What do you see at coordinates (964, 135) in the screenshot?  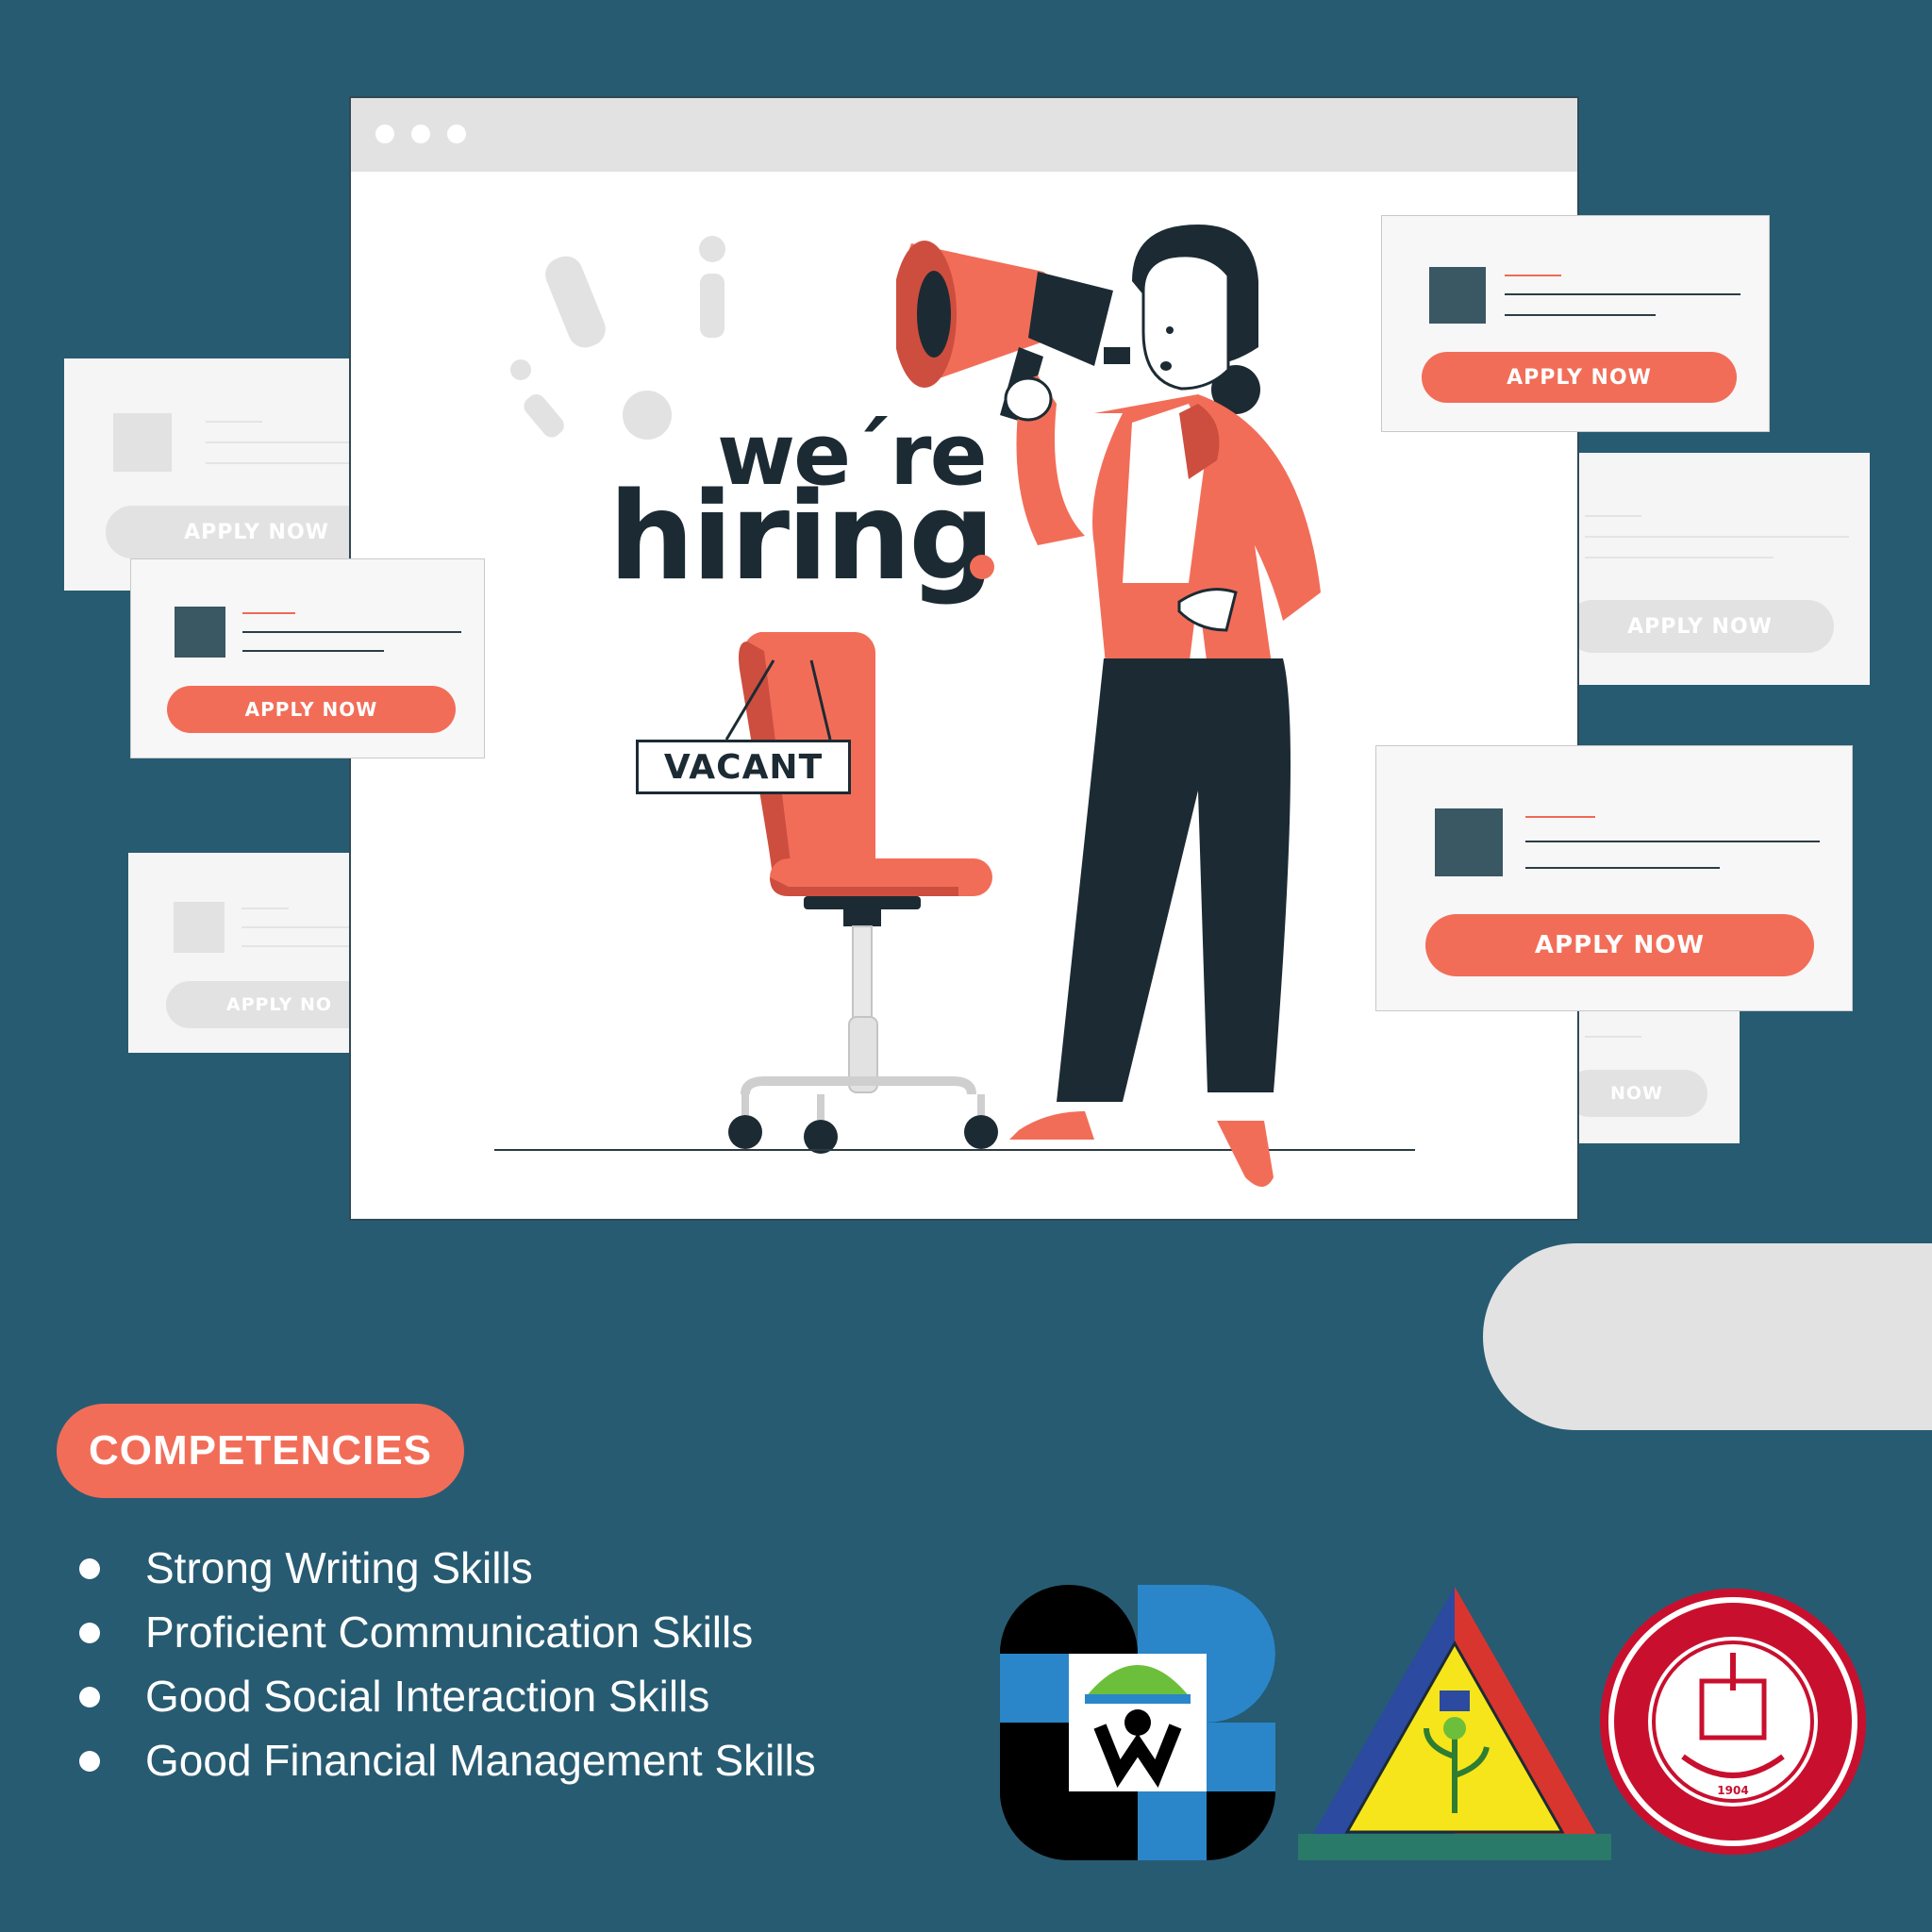 I see `browser-title-bar` at bounding box center [964, 135].